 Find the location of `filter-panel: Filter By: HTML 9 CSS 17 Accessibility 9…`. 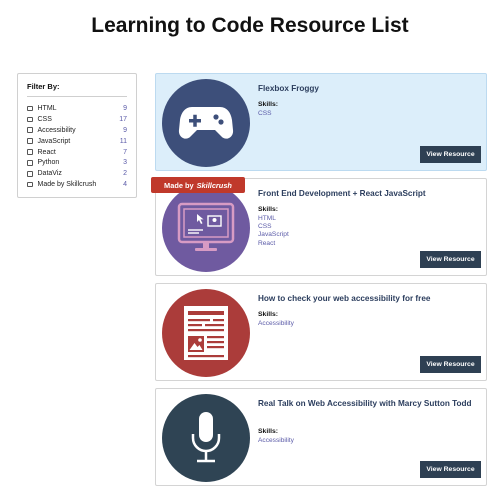

filter-panel: Filter By: HTML 9 CSS 17 Accessibility 9… is located at coordinates (77, 135).